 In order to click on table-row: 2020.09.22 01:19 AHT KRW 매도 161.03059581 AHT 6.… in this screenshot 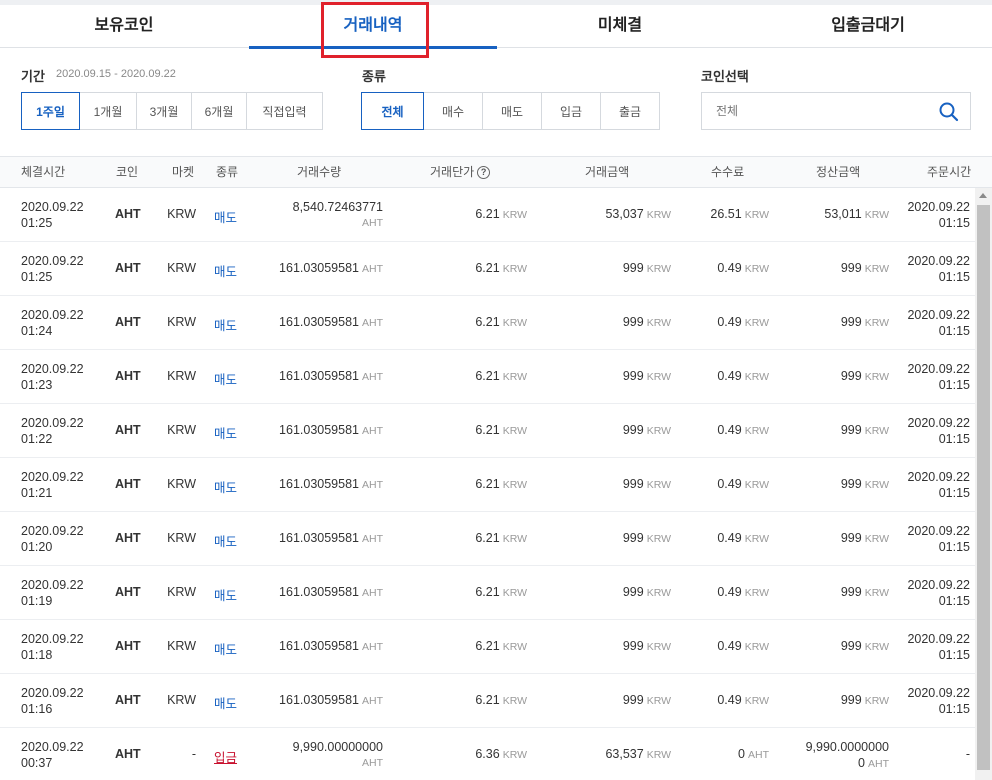, I will do `click(487, 593)`.